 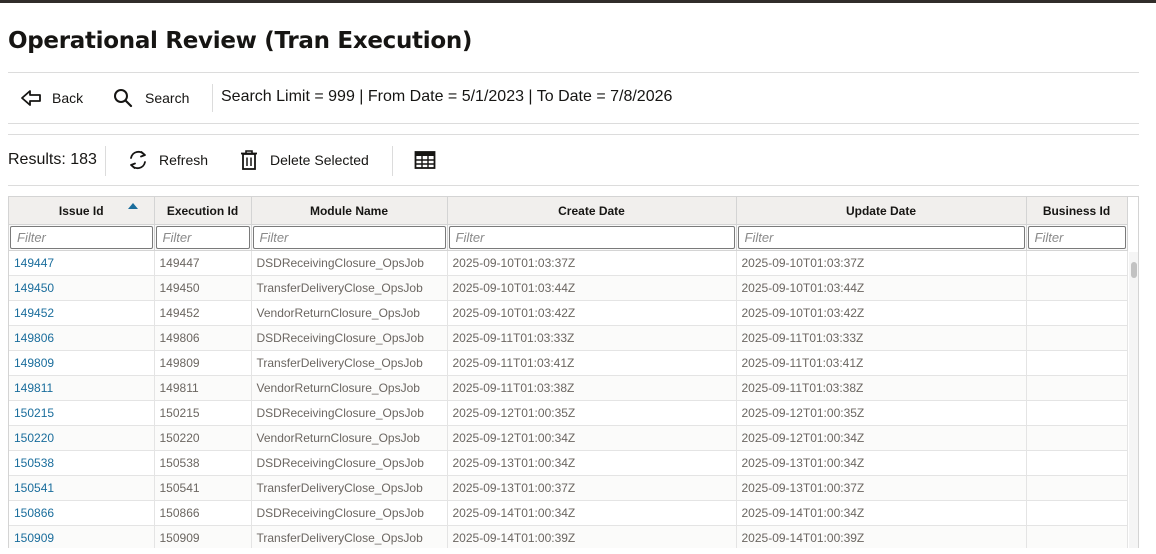 What do you see at coordinates (349, 211) in the screenshot?
I see `column-header-module-name: Module Name` at bounding box center [349, 211].